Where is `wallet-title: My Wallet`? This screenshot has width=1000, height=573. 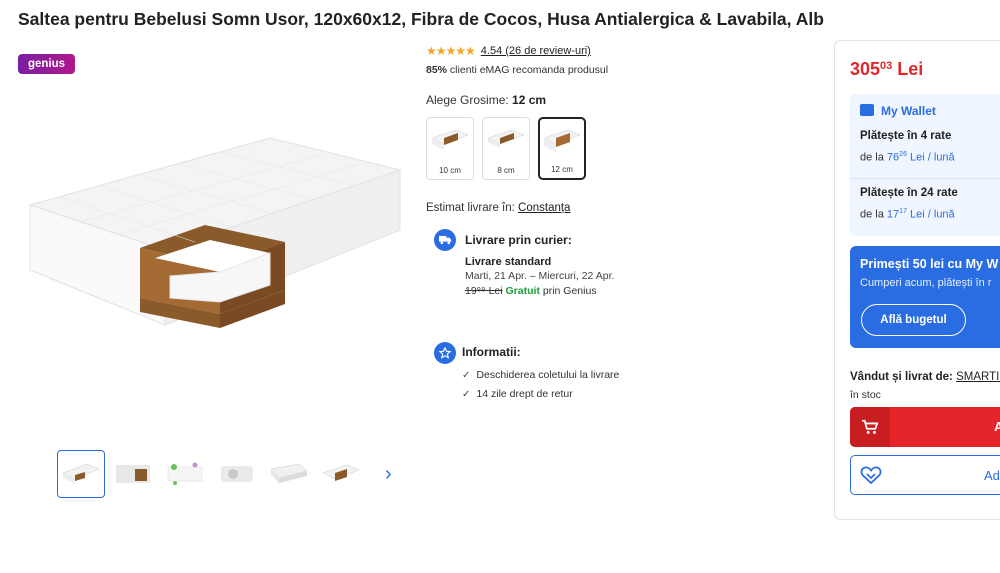
wallet-title: My Wallet is located at coordinates (908, 111).